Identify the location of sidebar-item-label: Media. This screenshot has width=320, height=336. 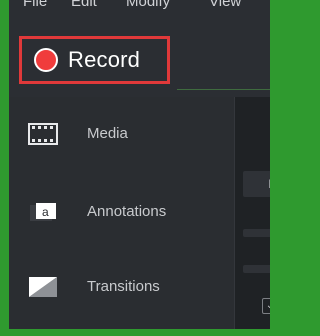
(107, 133).